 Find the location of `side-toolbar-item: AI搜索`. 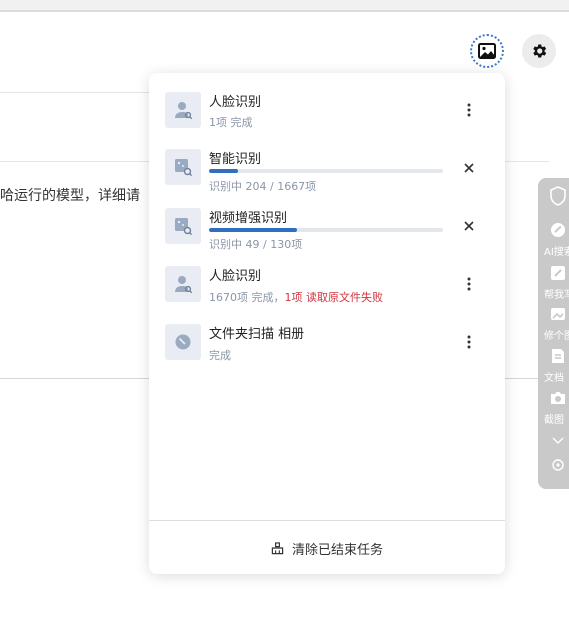

side-toolbar-item: AI搜索 is located at coordinates (553, 239).